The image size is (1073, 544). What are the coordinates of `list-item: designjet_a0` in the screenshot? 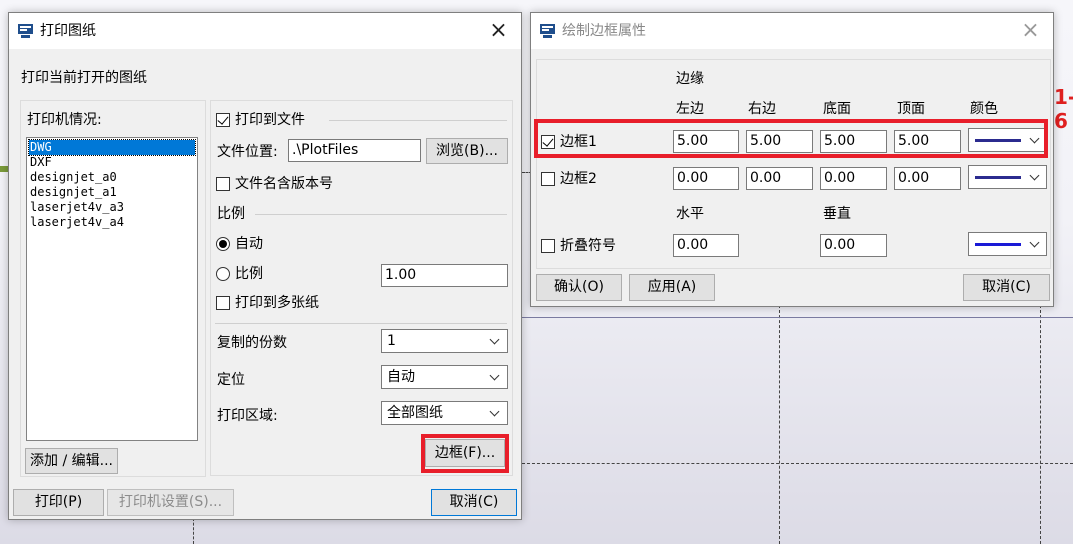 It's located at (73, 177).